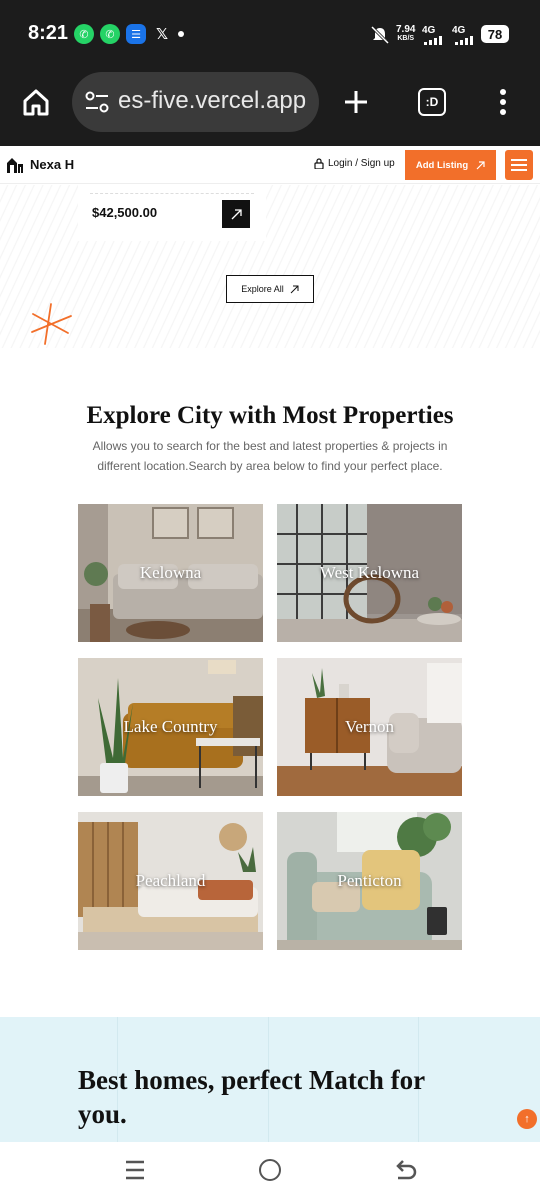 This screenshot has width=540, height=1200. I want to click on site-header: Nexa H Login / Sign up Add Listing, so click(270, 165).